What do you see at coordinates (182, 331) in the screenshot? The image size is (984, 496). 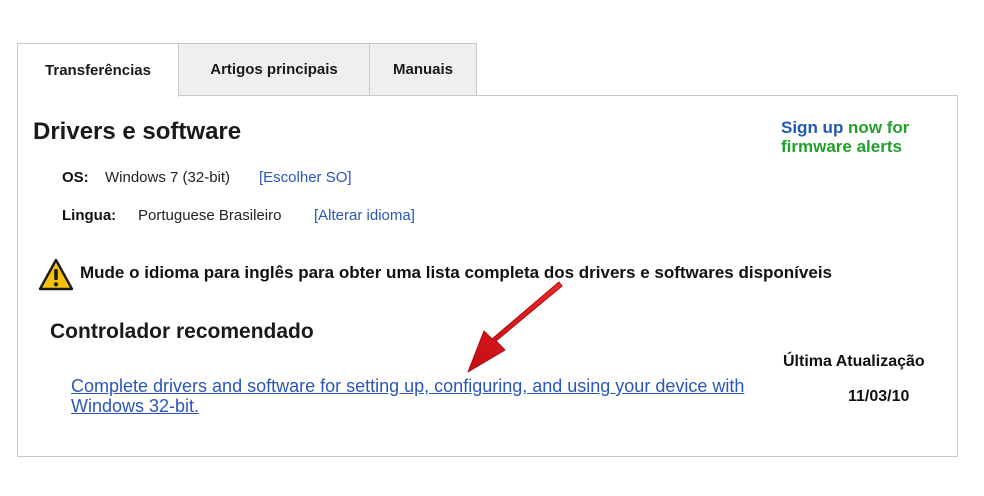 I see `section-title: Controlador recomendado` at bounding box center [182, 331].